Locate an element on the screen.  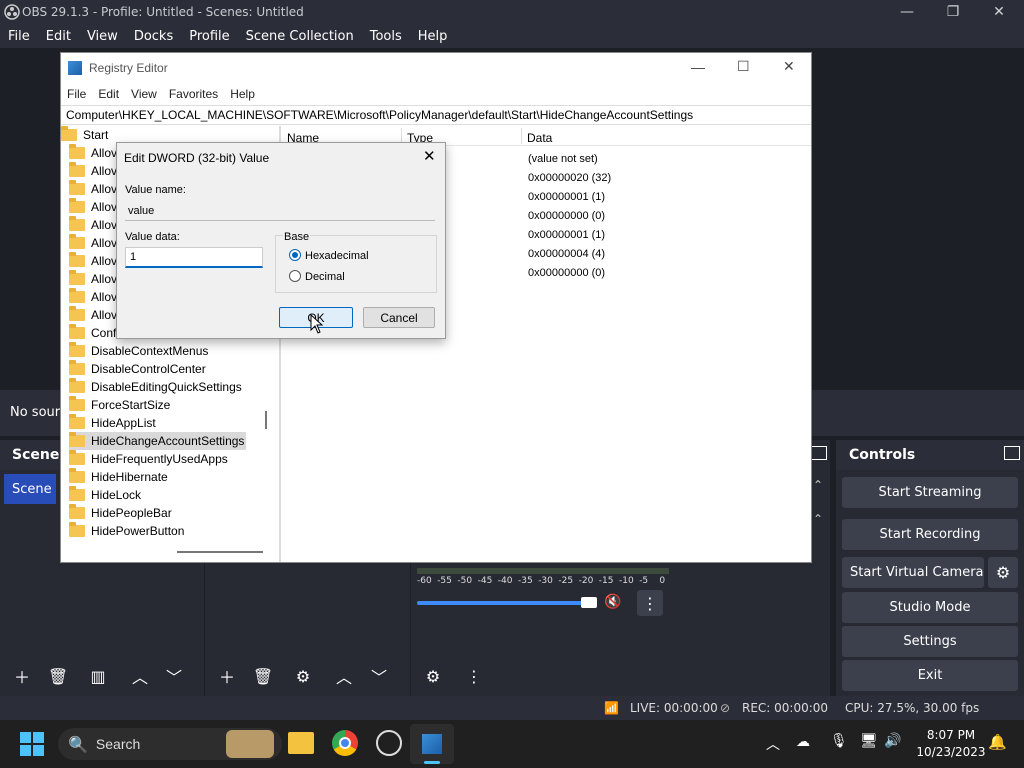
reg-menu-favorites: Favorites is located at coordinates (193, 94).